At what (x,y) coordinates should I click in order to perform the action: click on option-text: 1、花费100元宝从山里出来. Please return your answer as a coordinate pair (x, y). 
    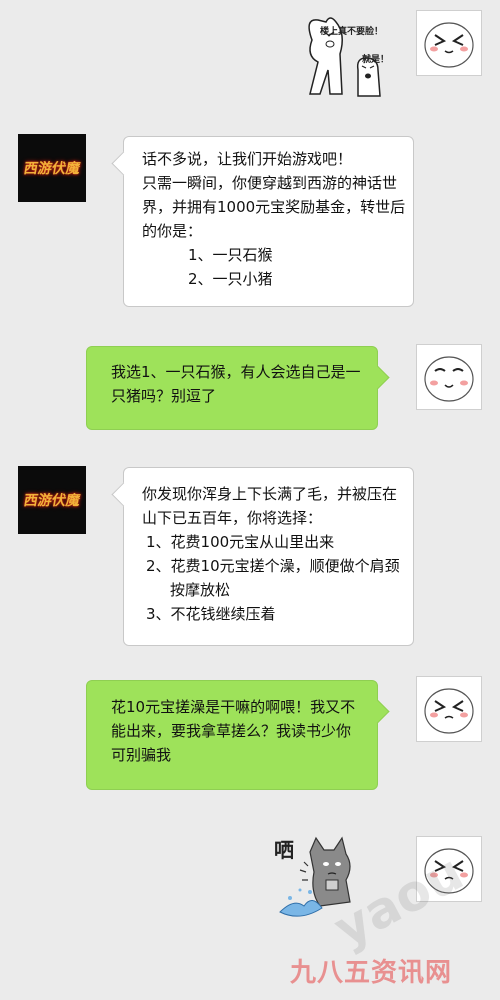
    Looking at the image, I should click on (240, 542).